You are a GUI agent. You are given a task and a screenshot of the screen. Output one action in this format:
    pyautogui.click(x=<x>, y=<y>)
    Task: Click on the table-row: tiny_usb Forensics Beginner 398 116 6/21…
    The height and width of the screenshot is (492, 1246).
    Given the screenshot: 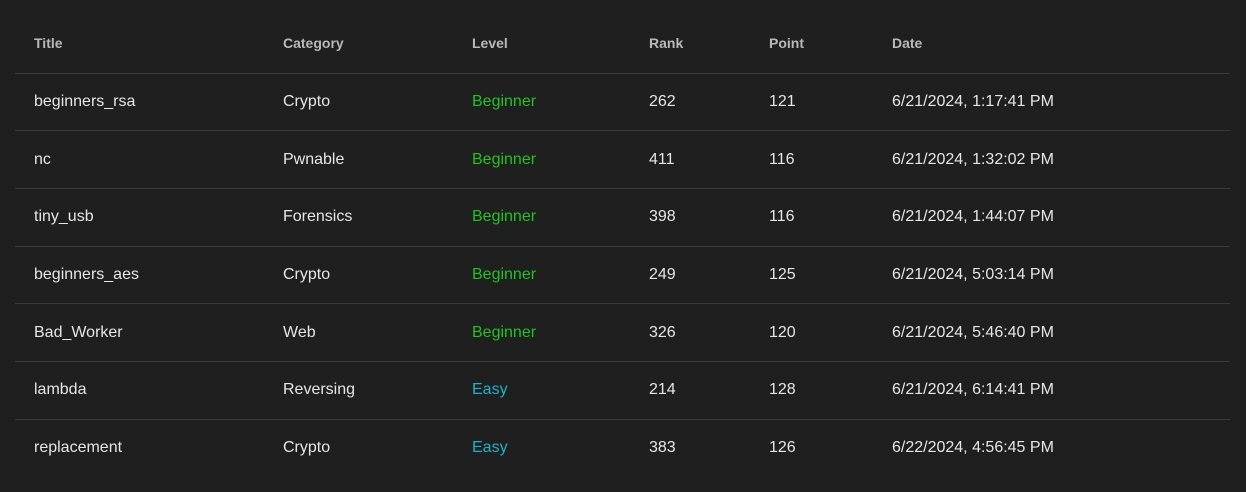 What is the action you would take?
    pyautogui.click(x=622, y=217)
    